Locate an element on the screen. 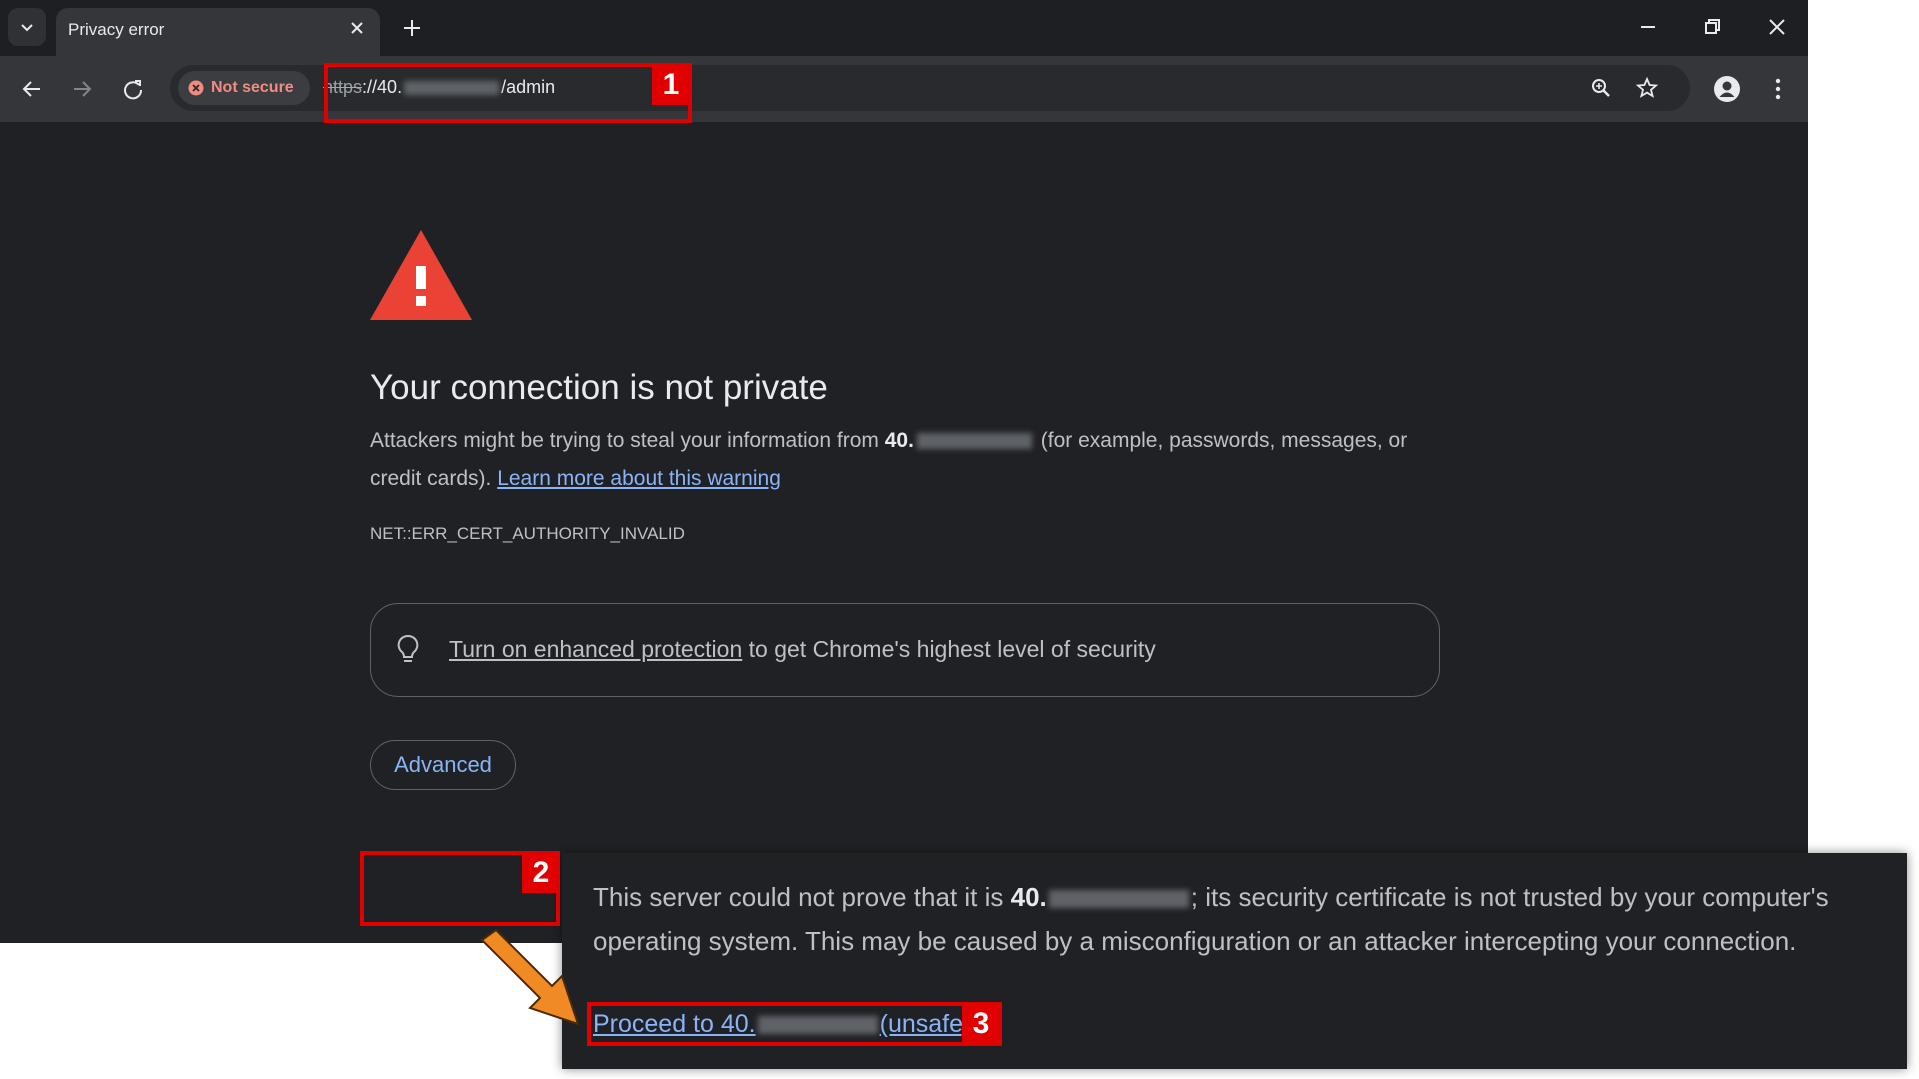 The width and height of the screenshot is (1919, 1079). zoom-icon is located at coordinates (1601, 88).